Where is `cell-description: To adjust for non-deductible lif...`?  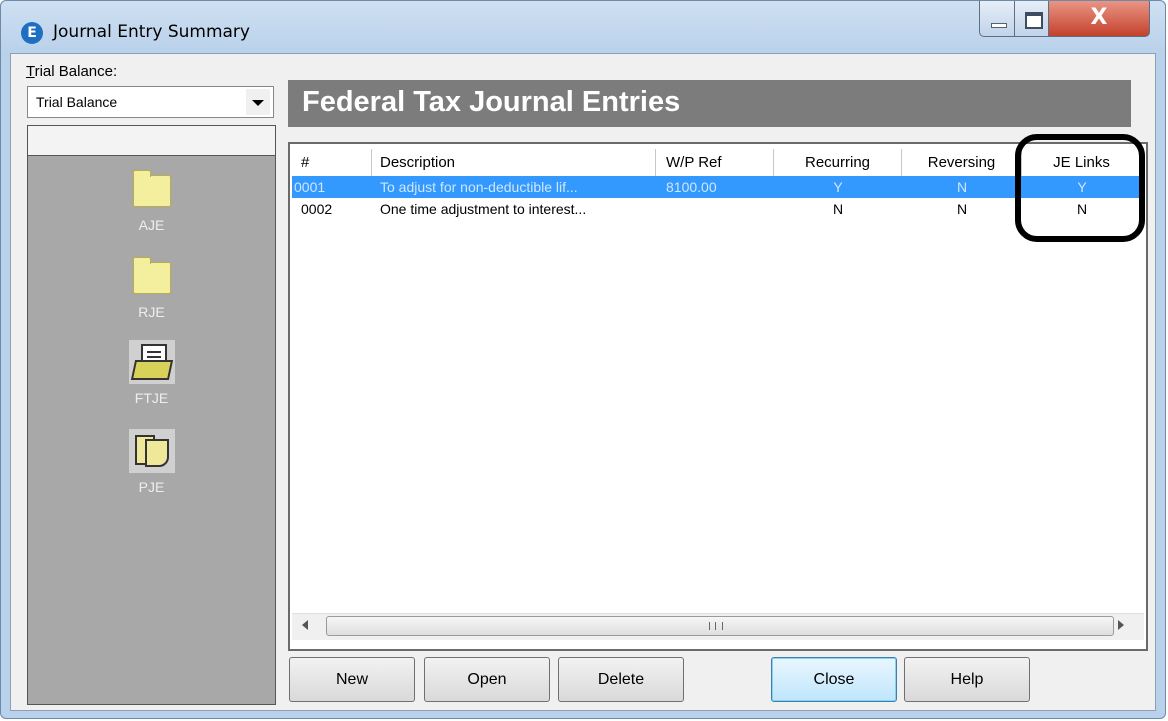 cell-description: To adjust for non-deductible lif... is located at coordinates (479, 187).